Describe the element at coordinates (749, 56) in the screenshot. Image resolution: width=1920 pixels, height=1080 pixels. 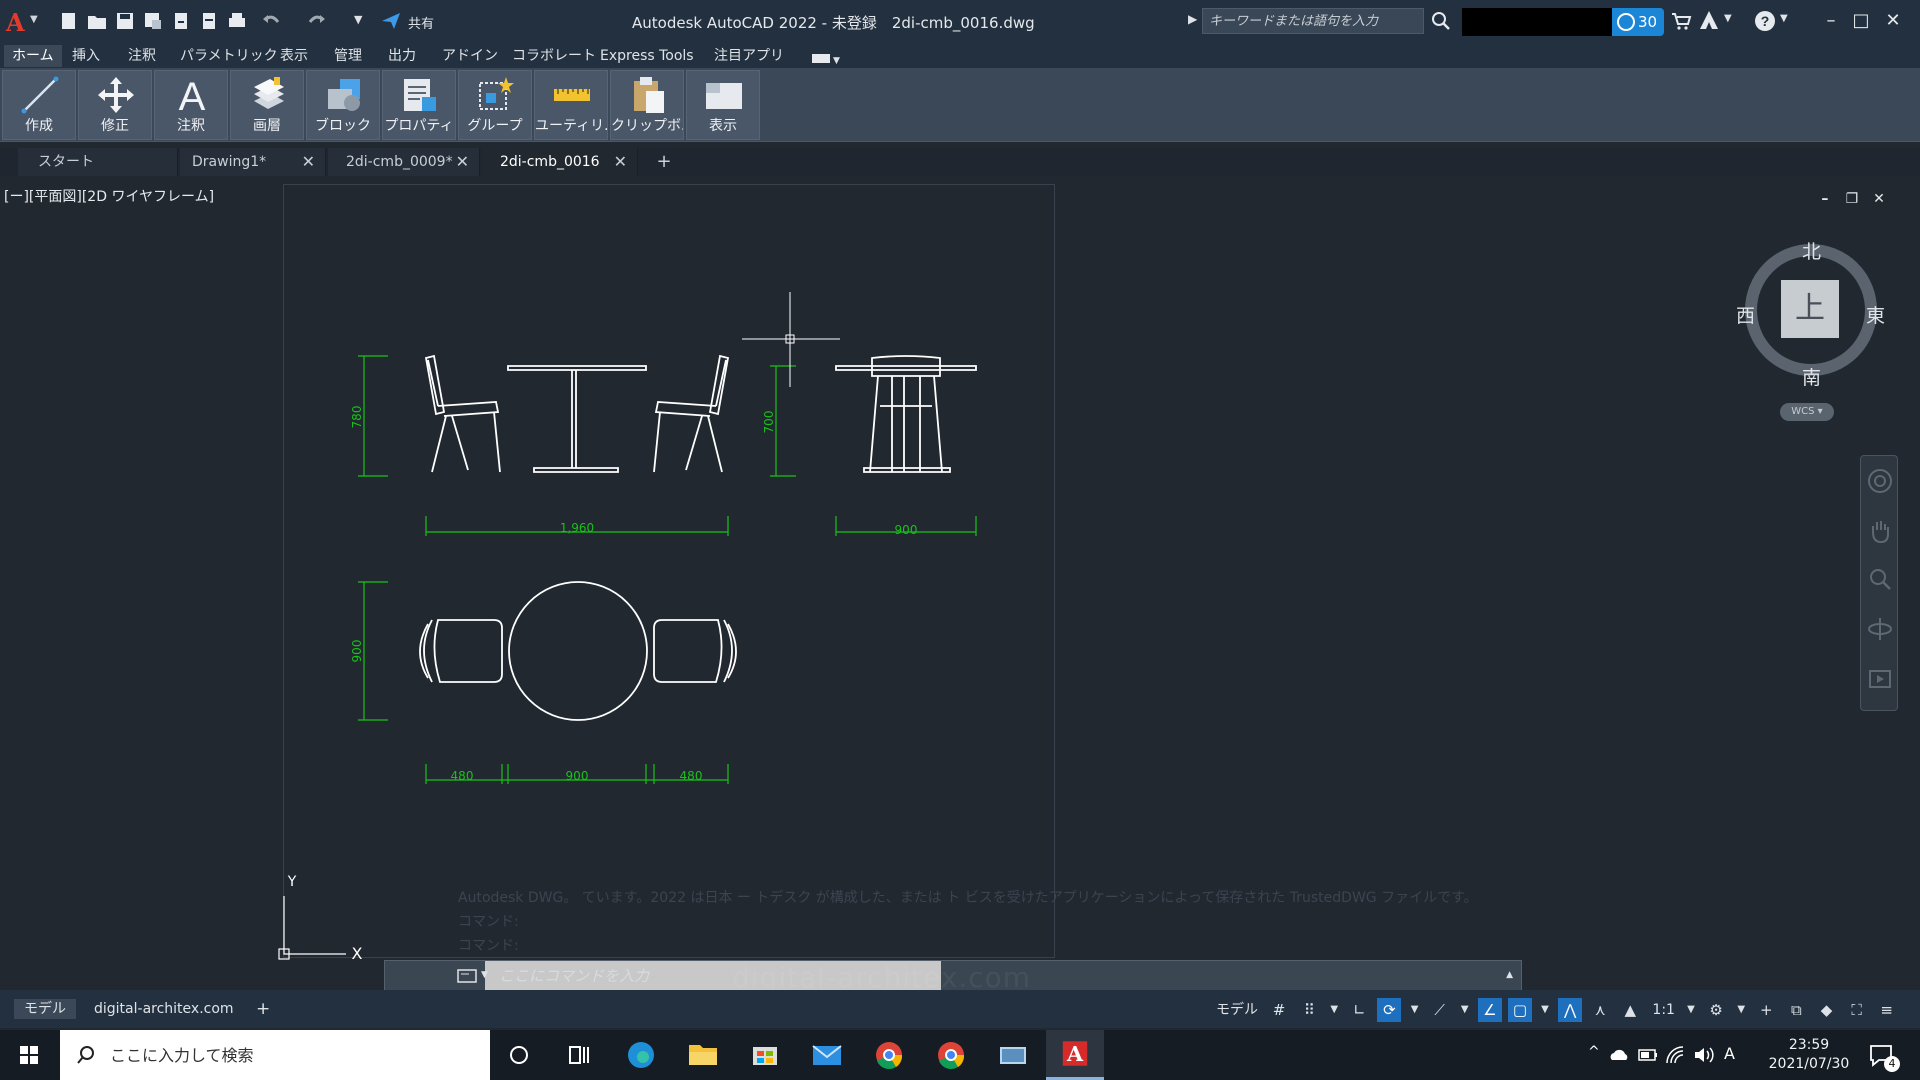
I see `tab-featured-apps: 注目アプリ` at that location.